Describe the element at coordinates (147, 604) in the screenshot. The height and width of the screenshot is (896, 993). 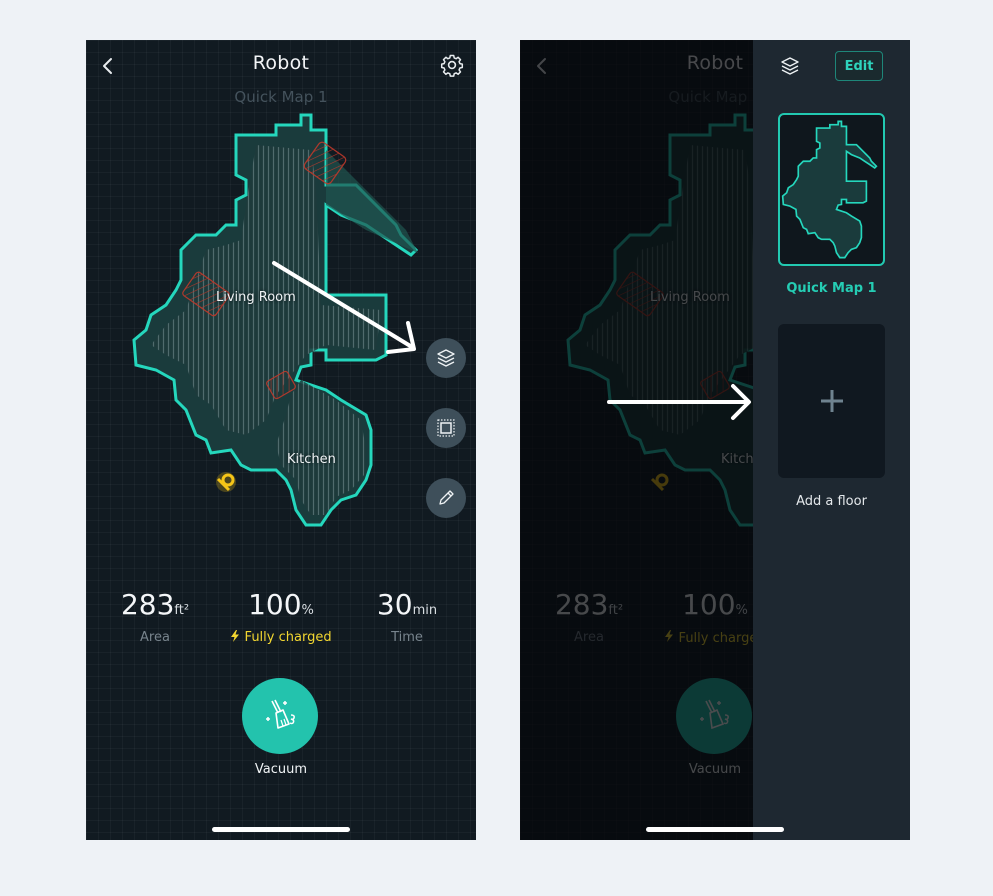
I see `stat-area-value: 283` at that location.